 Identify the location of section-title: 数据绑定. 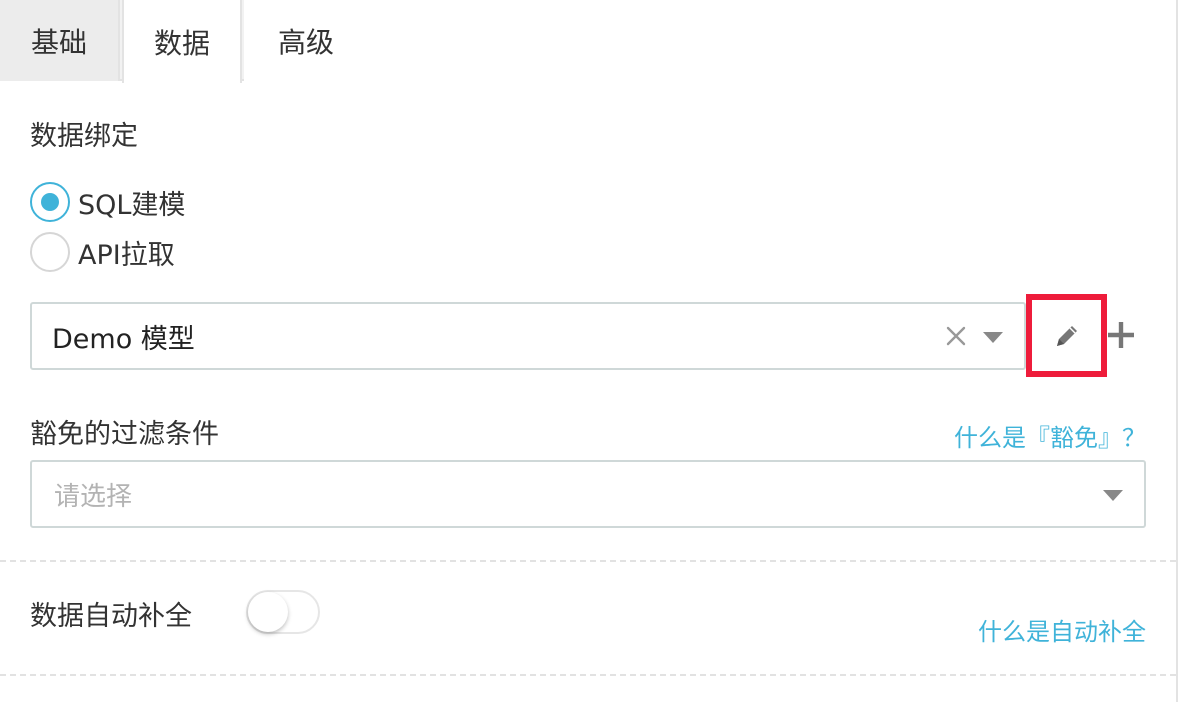
(84, 136).